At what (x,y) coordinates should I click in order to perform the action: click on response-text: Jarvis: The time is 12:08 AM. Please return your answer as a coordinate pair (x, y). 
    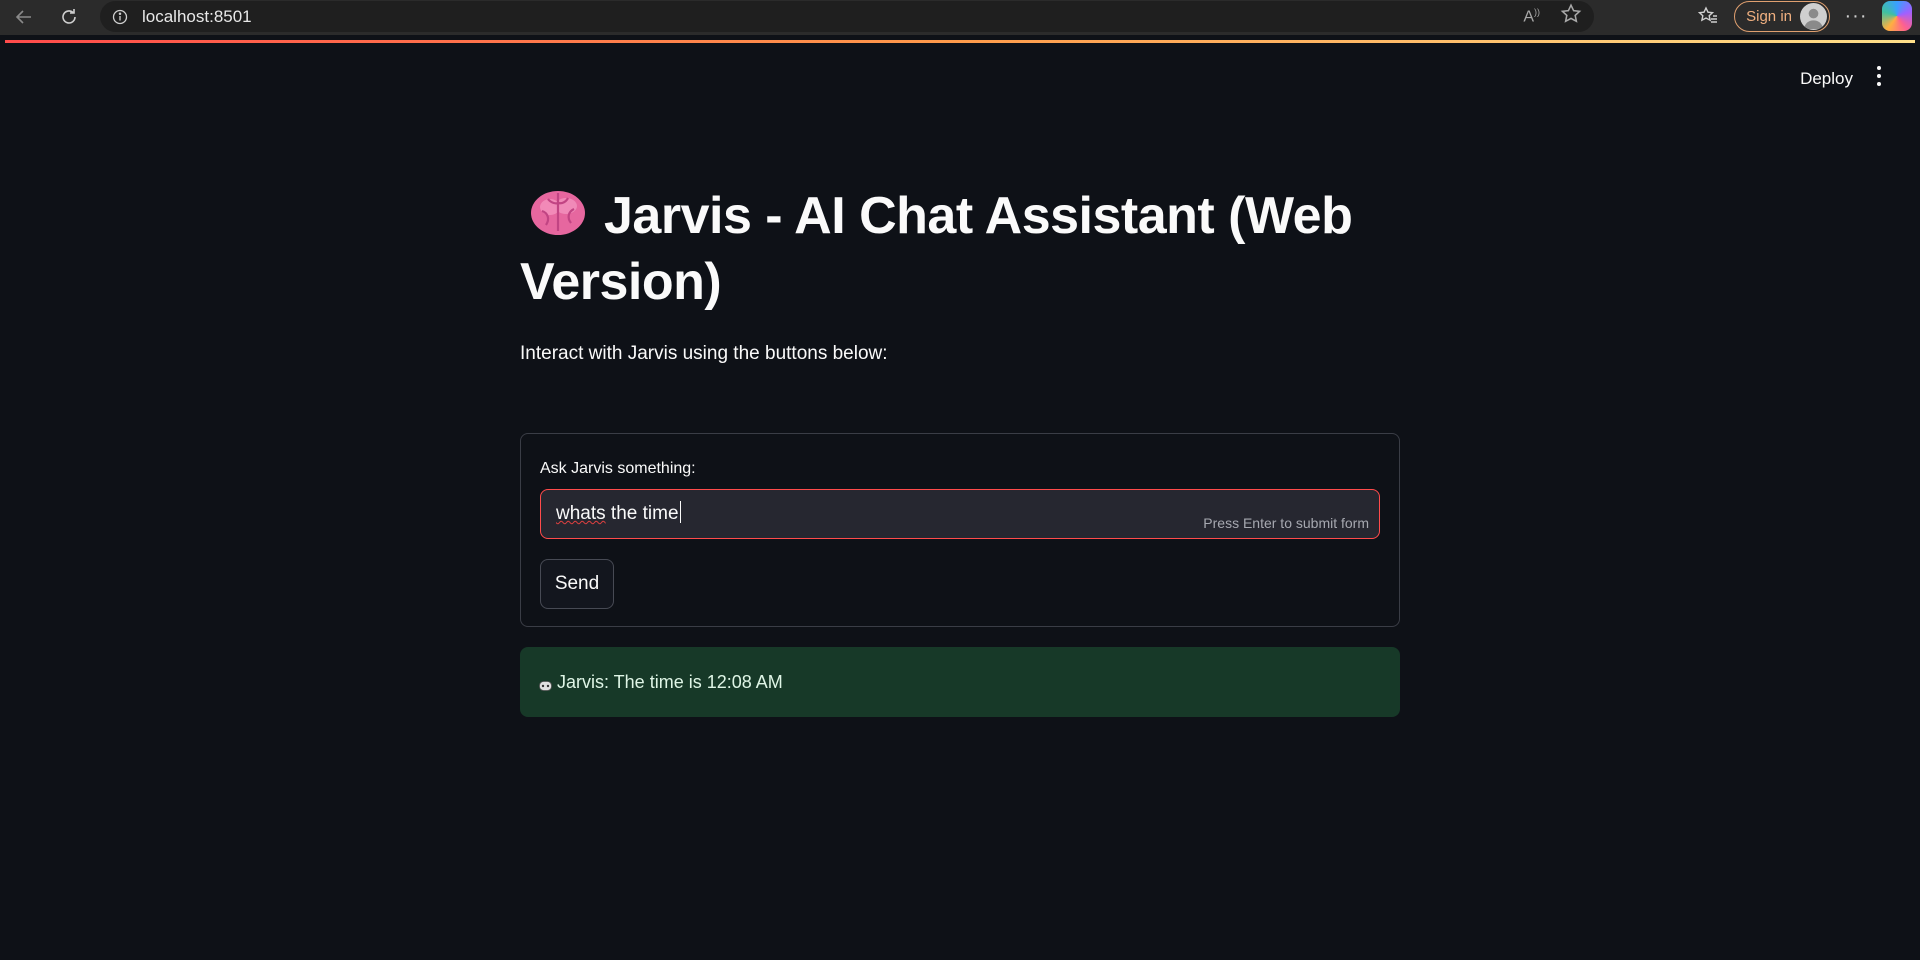
    Looking at the image, I should click on (670, 681).